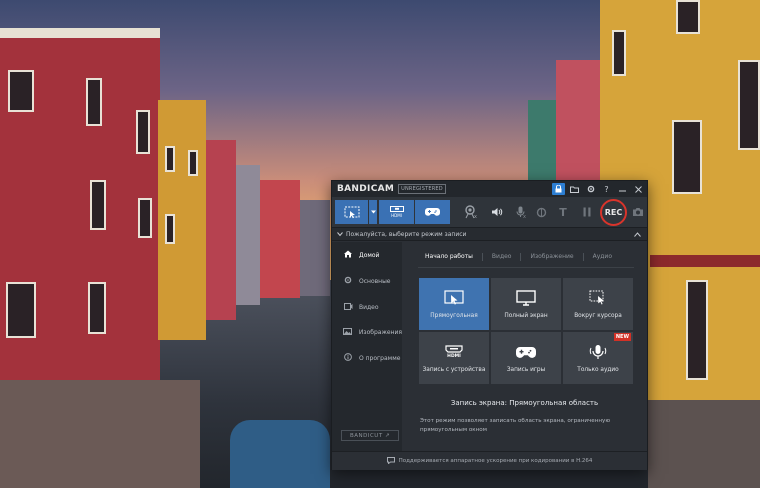 The height and width of the screenshot is (488, 760). I want to click on mode-label: Прямоугольная, so click(454, 316).